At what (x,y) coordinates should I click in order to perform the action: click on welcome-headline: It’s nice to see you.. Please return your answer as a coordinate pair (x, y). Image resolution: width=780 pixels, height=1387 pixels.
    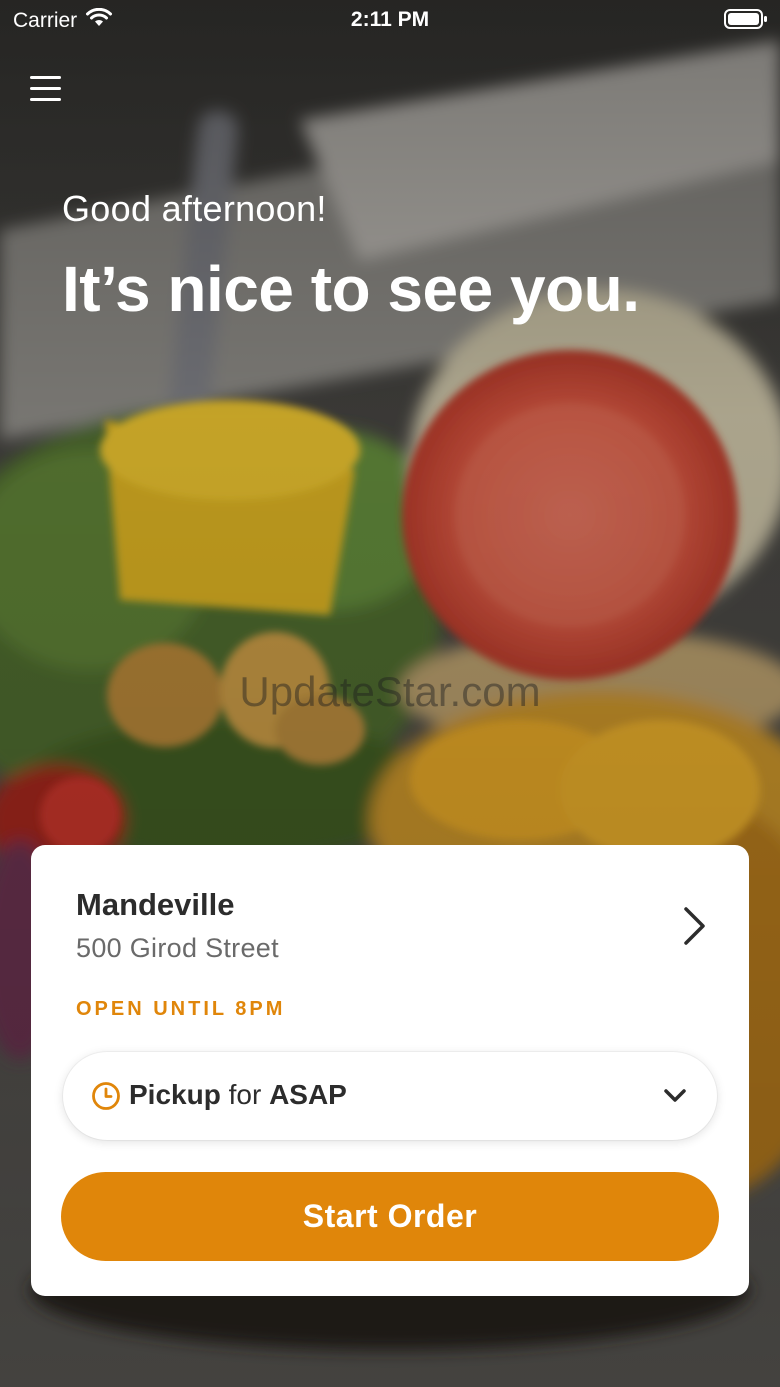
    Looking at the image, I should click on (351, 289).